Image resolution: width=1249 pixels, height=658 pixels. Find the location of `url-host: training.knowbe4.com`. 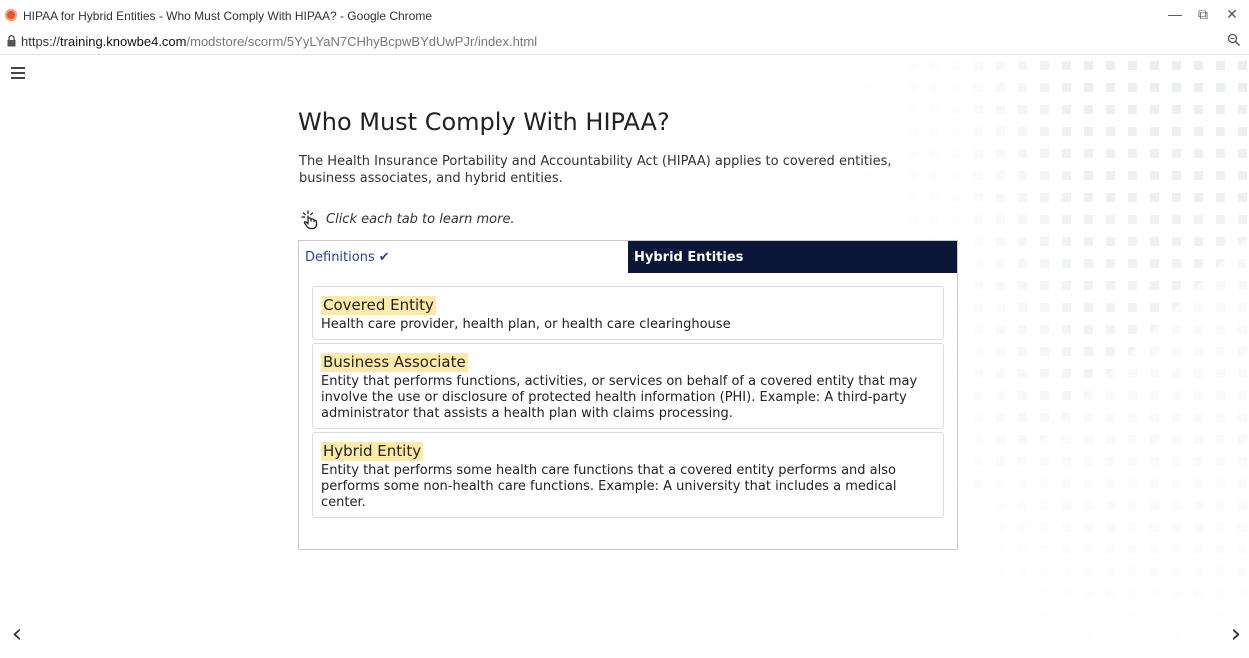

url-host: training.knowbe4.com is located at coordinates (123, 41).